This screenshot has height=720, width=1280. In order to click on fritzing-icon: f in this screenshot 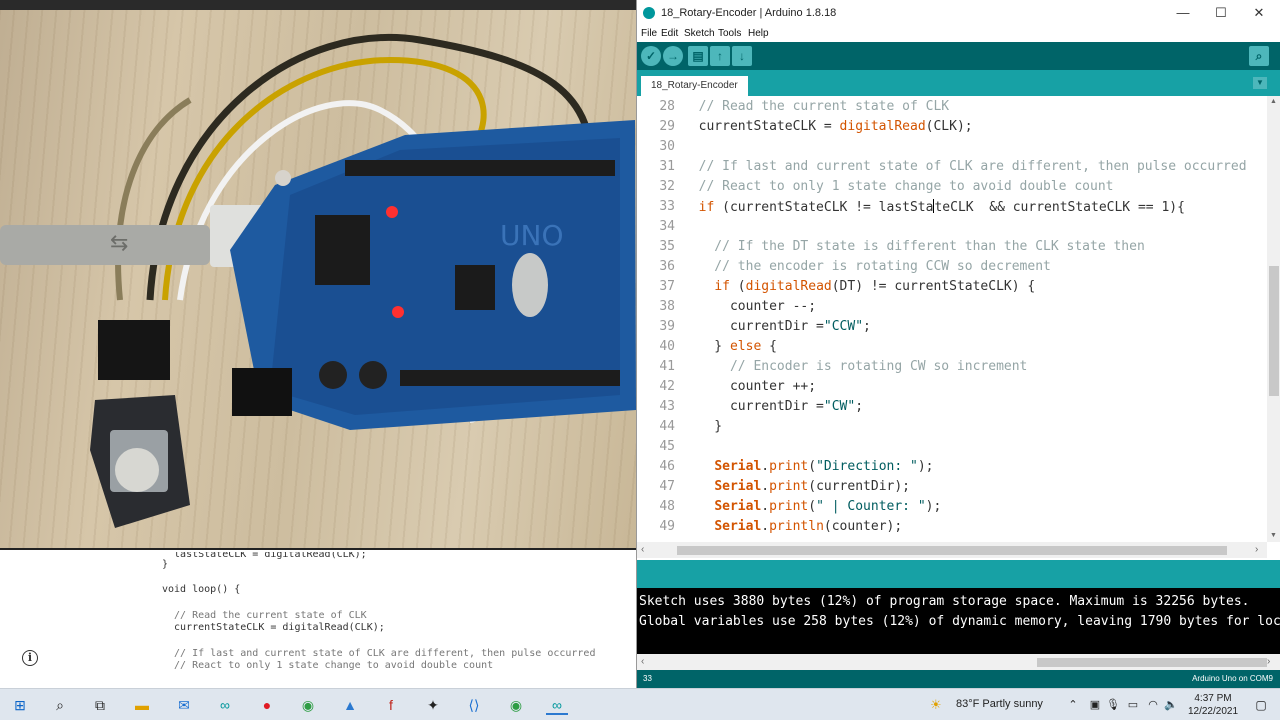, I will do `click(391, 705)`.